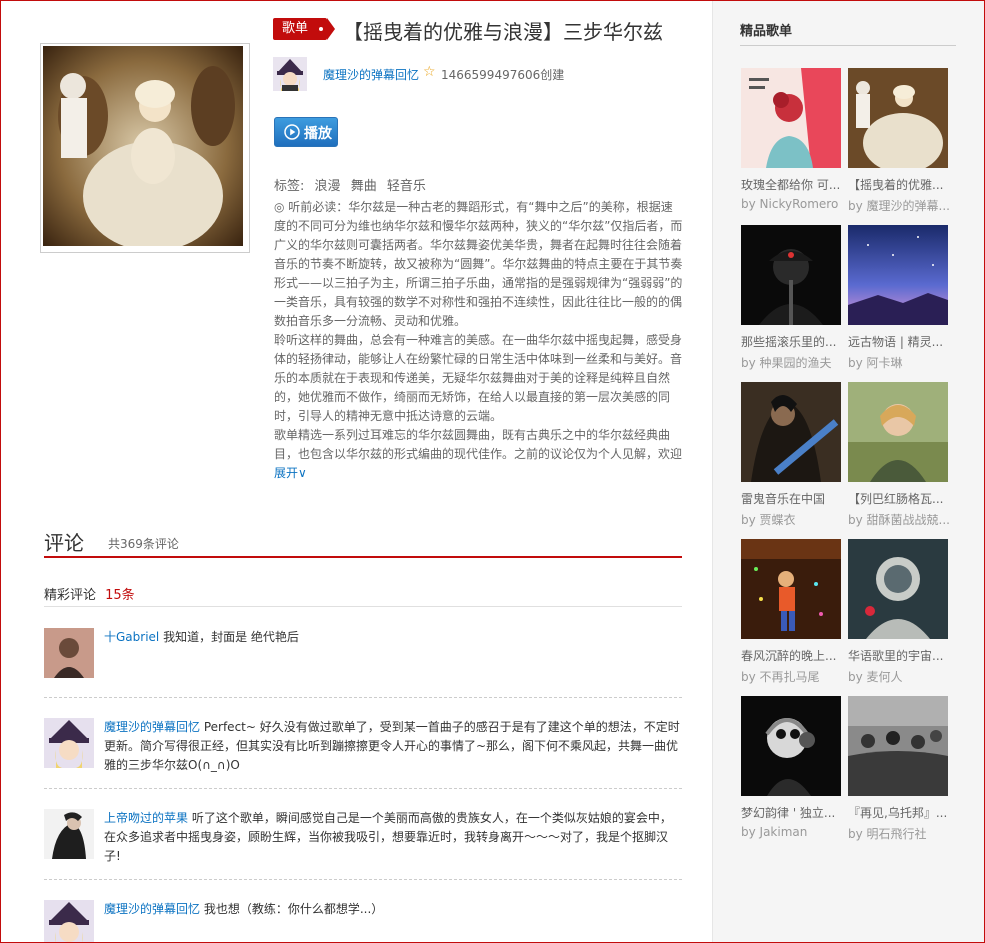  Describe the element at coordinates (289, 186) in the screenshot. I see `tags-label: 标签:` at that location.